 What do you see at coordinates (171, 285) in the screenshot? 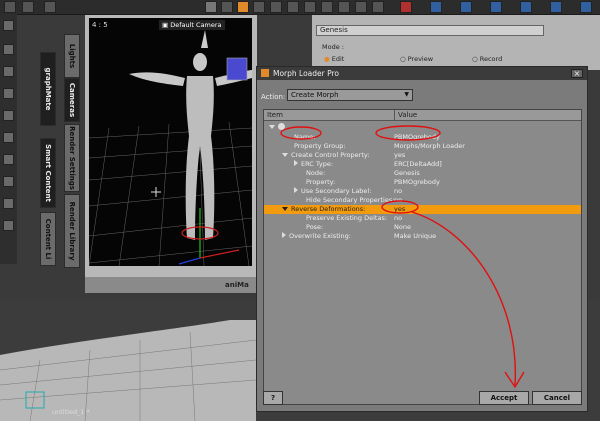
I see `animate-bar: aniMa` at bounding box center [171, 285].